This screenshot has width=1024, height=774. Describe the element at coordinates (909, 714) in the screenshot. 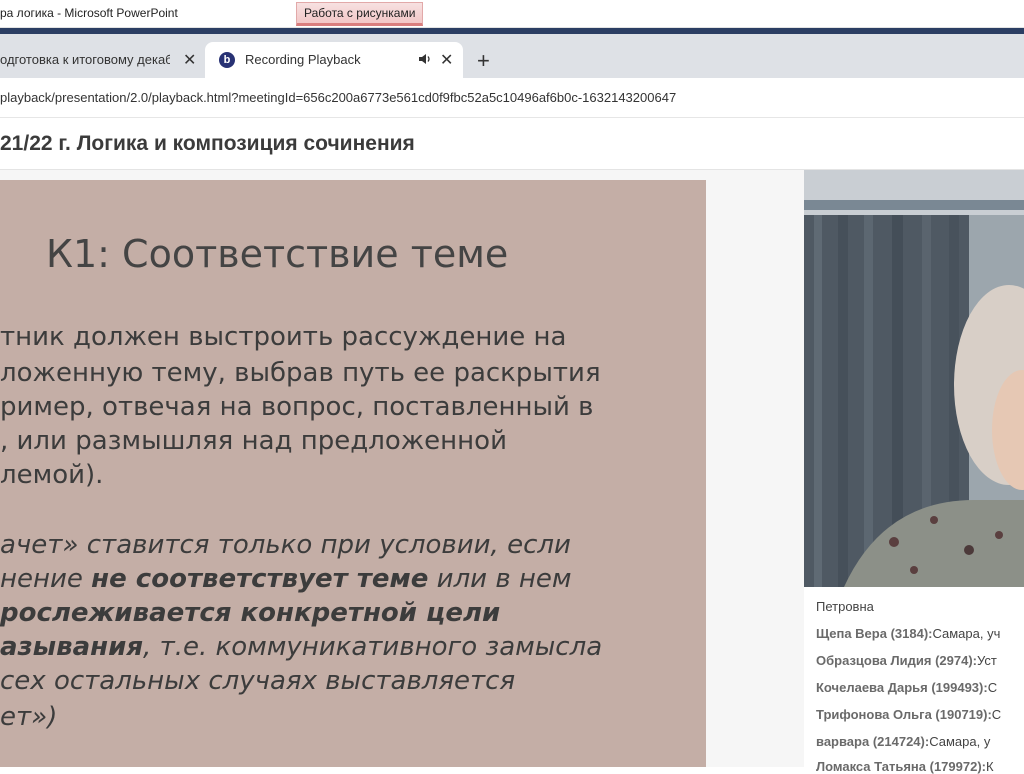

I see `participant-entry: Трифонова Ольга (190719):С` at that location.